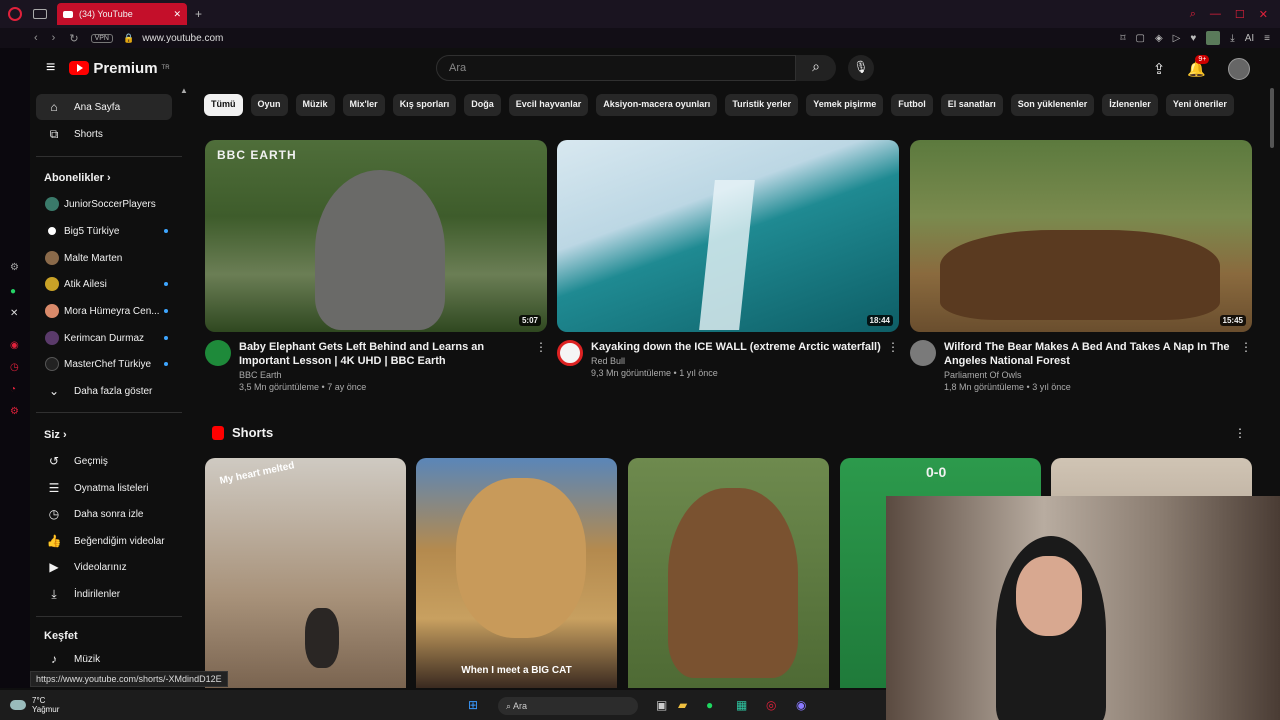  Describe the element at coordinates (13, 389) in the screenshot. I see `downloads-icon: ◔` at that location.